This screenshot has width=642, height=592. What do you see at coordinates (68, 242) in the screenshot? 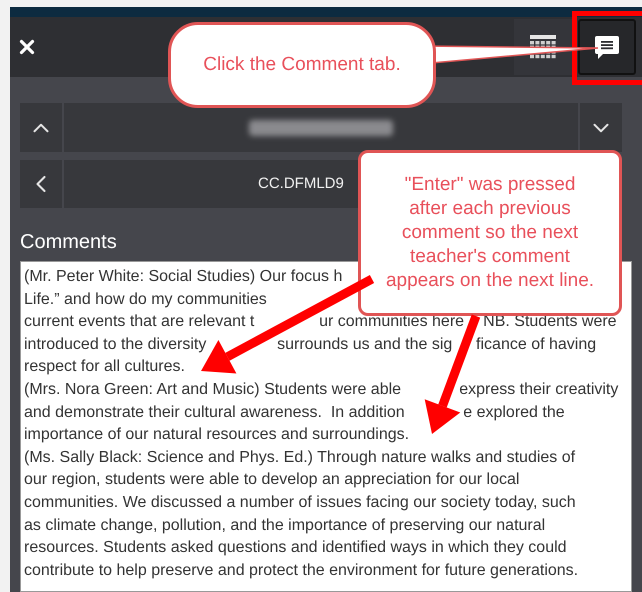
I see `comments-label: Comments` at bounding box center [68, 242].